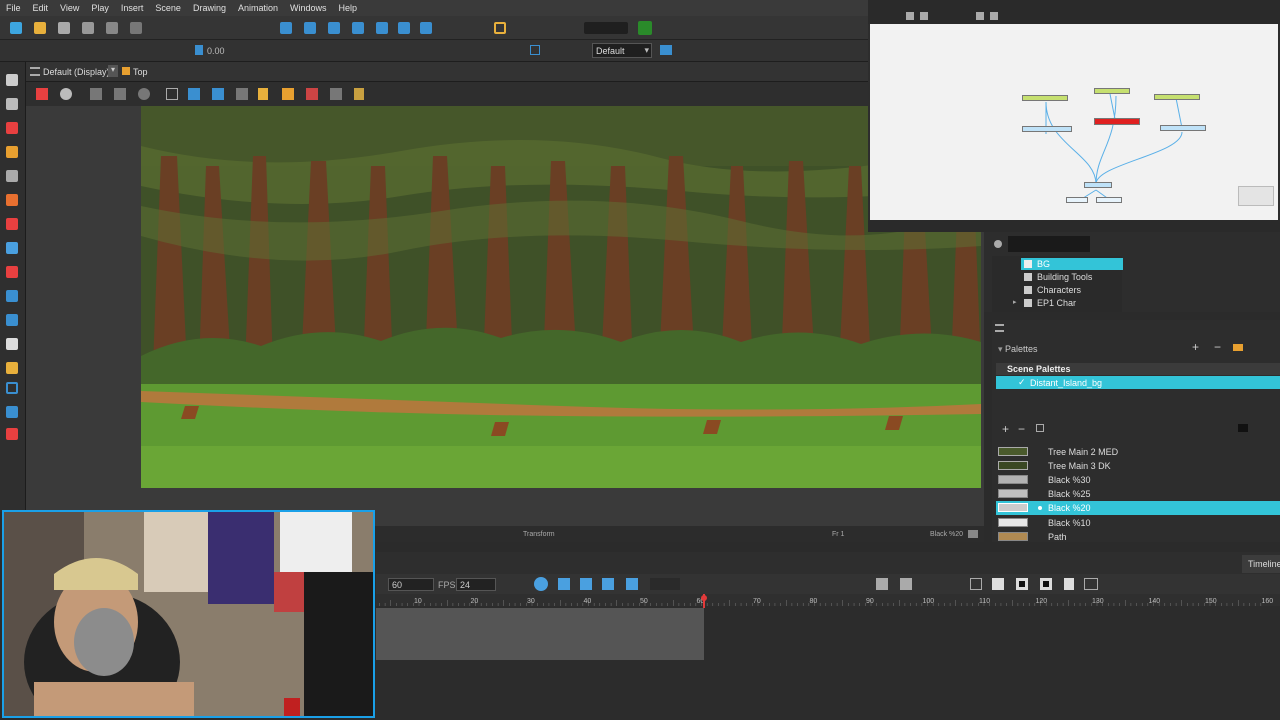 The image size is (1280, 720). I want to click on palette-folder-icon, so click(1238, 347).